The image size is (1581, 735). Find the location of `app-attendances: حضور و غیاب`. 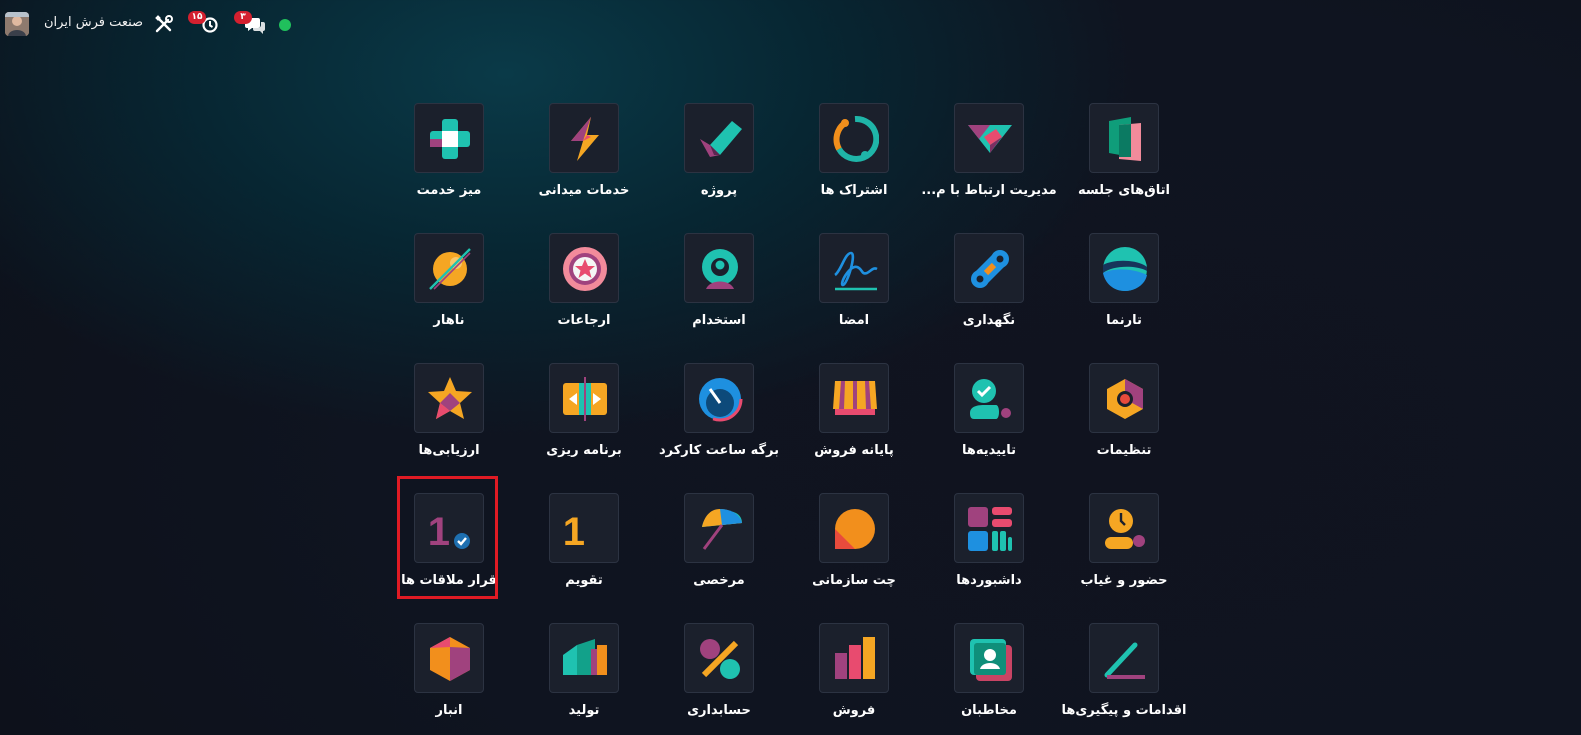

app-attendances: حضور و غیاب is located at coordinates (1124, 553).